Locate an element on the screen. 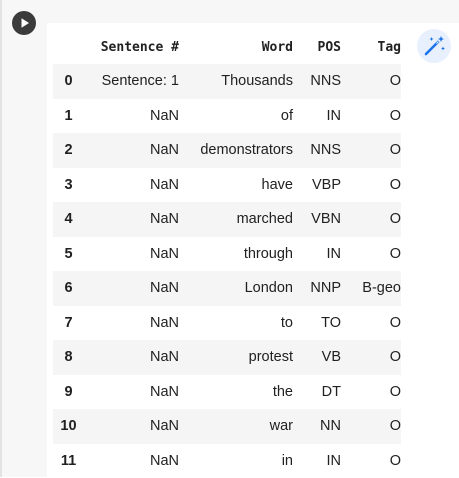  row-index: 1 is located at coordinates (68, 116).